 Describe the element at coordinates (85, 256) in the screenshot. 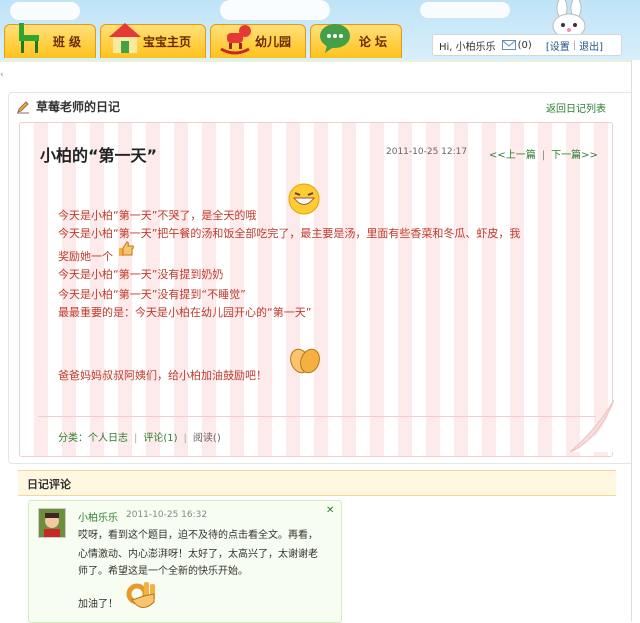

I see `diary-line: 奖励她一个` at that location.